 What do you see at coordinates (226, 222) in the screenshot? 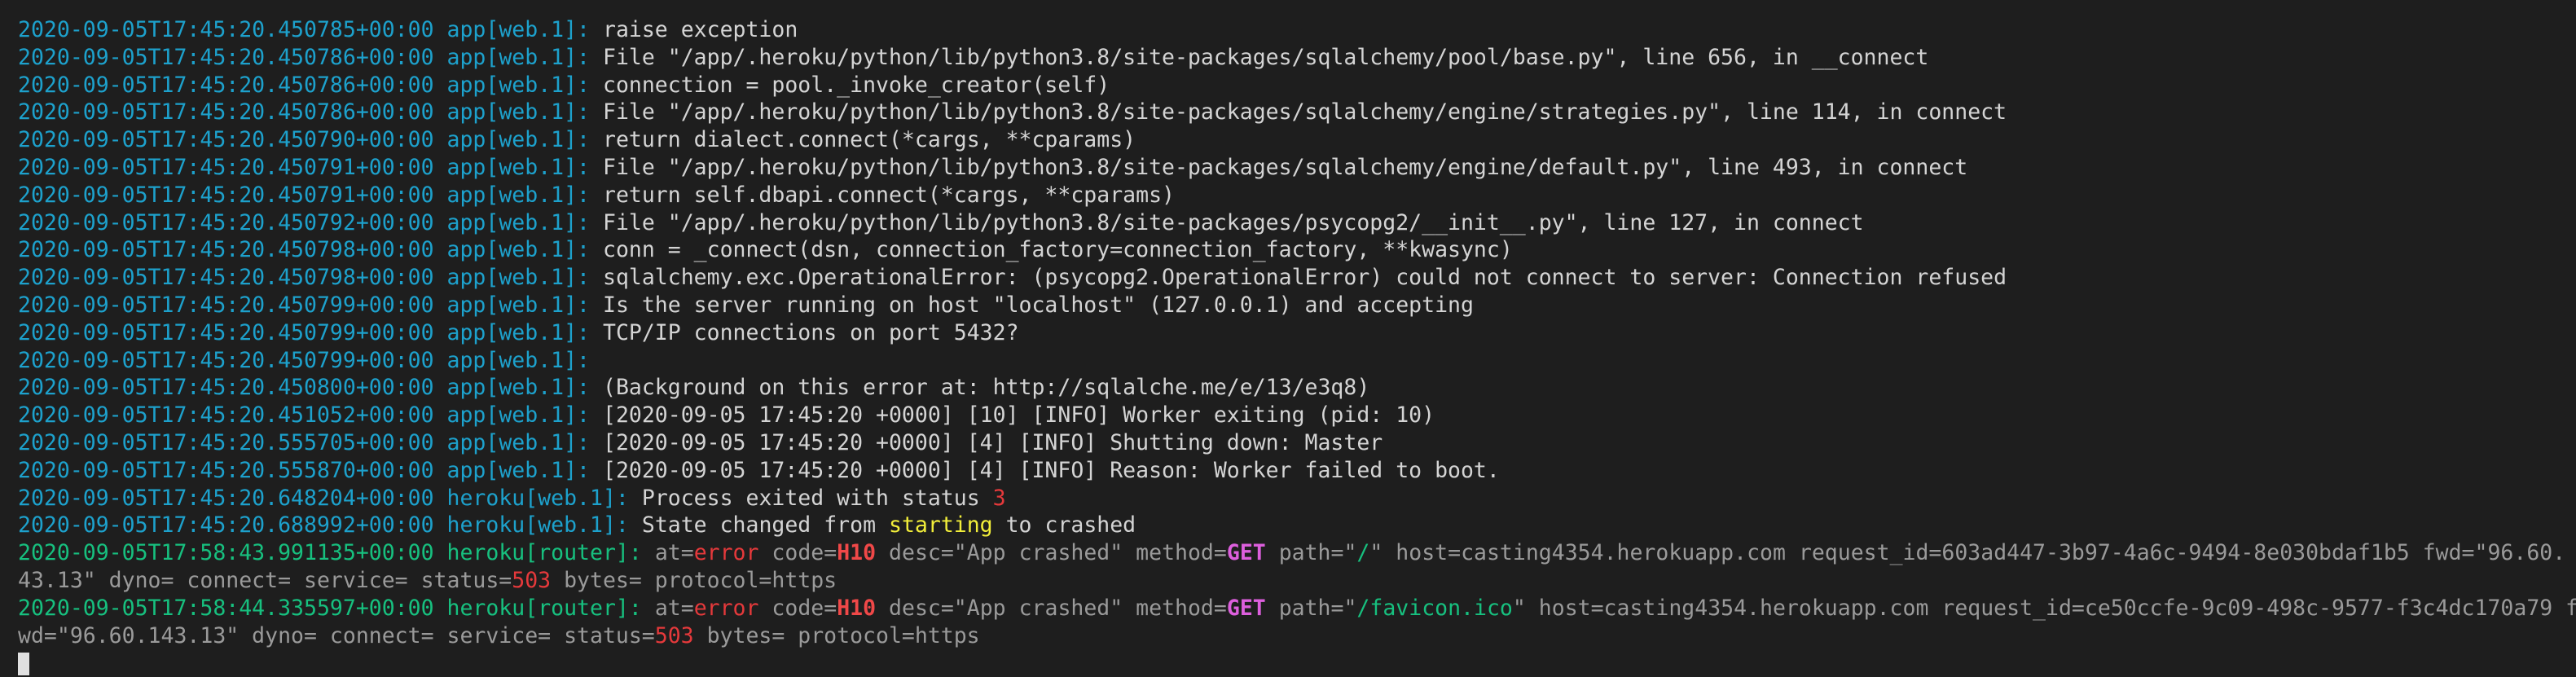
I see `log-timestamp: 2020-09-05T17:45:20.450792+00:00` at bounding box center [226, 222].